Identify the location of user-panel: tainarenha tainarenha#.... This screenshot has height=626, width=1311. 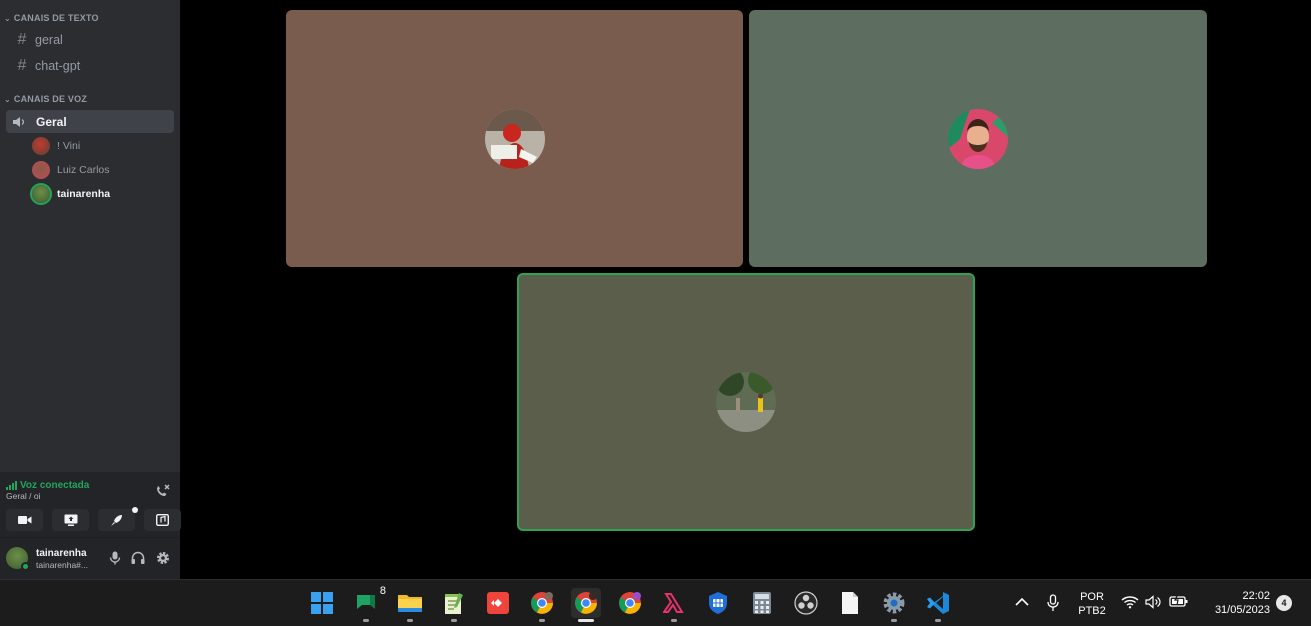
(90, 558).